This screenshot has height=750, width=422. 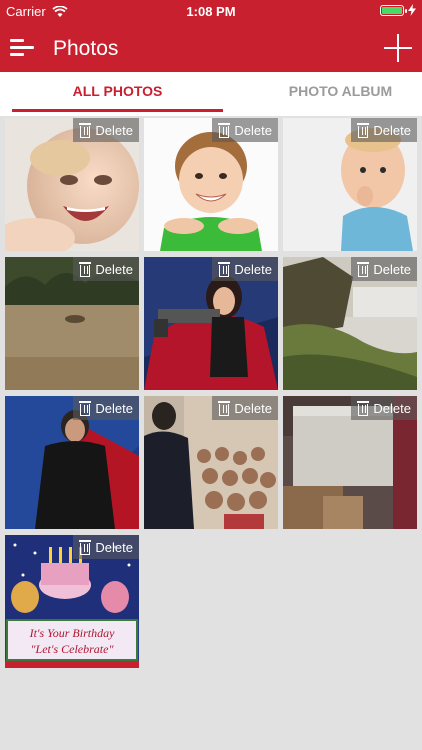 I want to click on status-bar: Carrier 1:08 PM, so click(x=211, y=11).